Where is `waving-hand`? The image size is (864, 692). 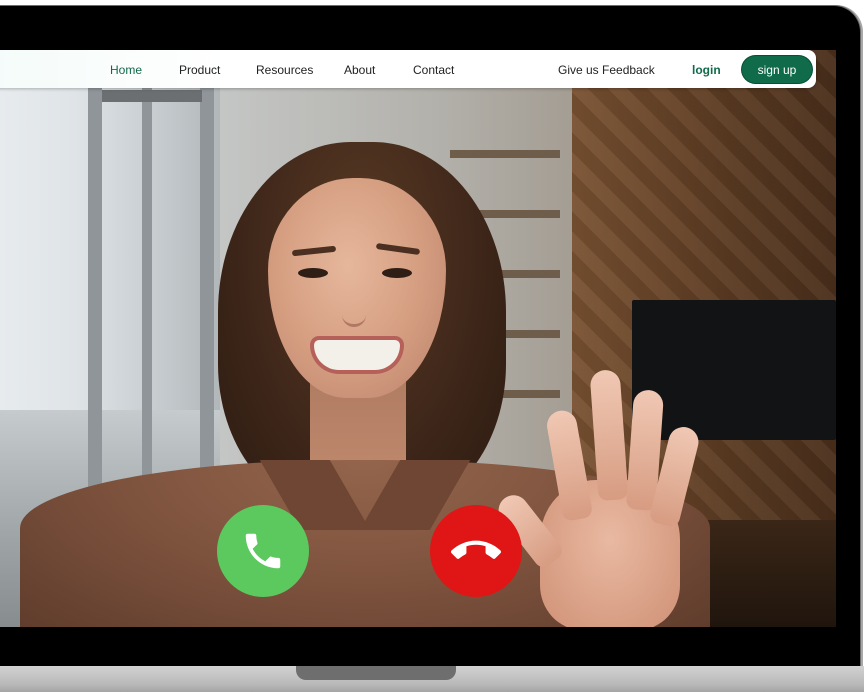
waving-hand is located at coordinates (597, 498).